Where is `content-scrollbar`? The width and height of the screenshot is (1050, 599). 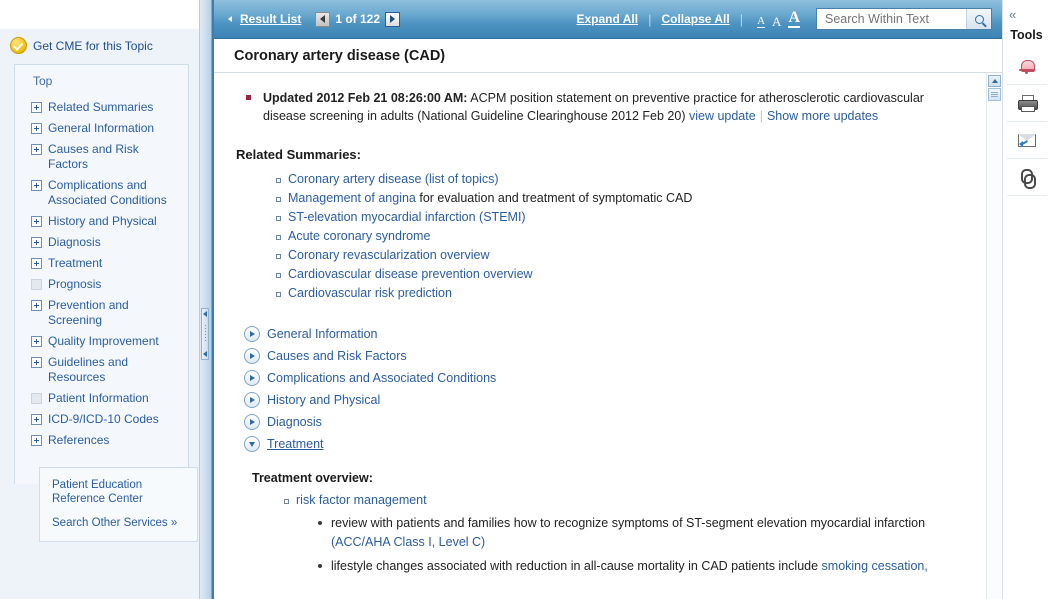
content-scrollbar is located at coordinates (994, 336).